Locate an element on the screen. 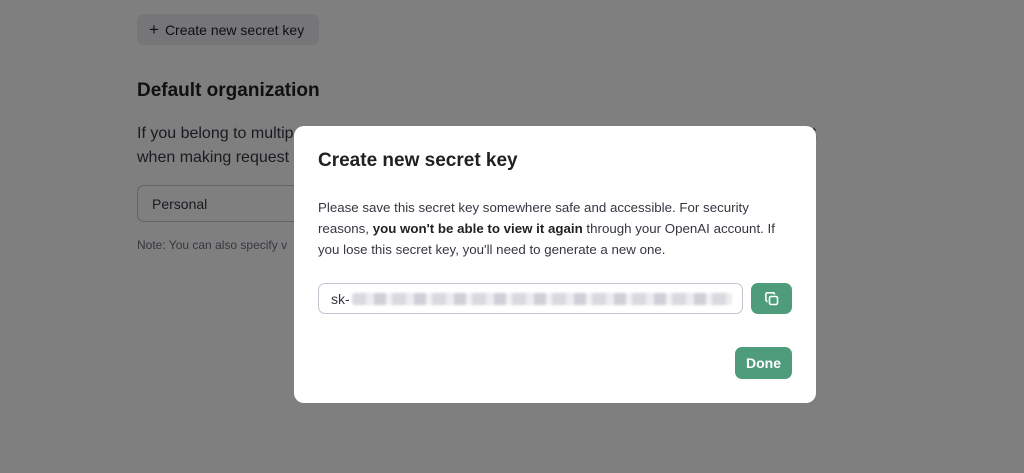  dialog-title: Create new secret key is located at coordinates (418, 160).